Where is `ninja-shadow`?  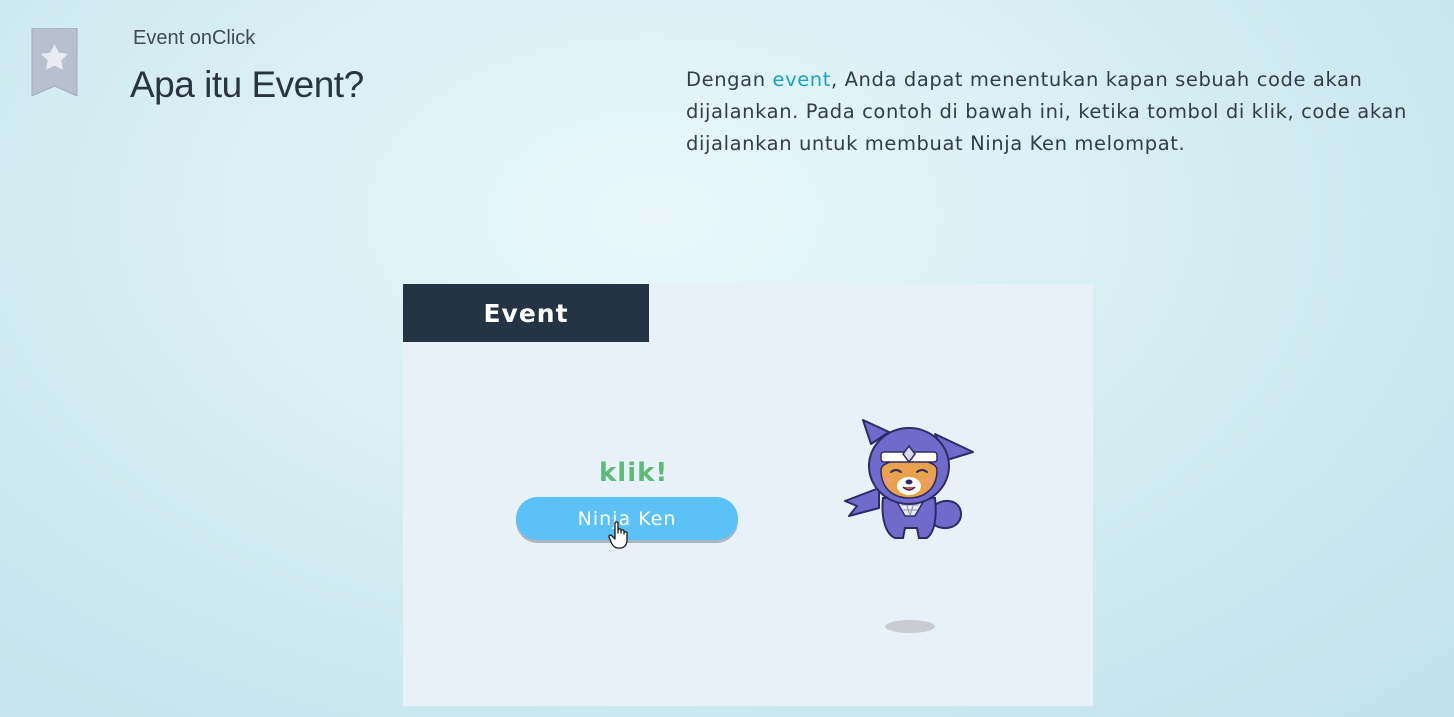 ninja-shadow is located at coordinates (910, 626).